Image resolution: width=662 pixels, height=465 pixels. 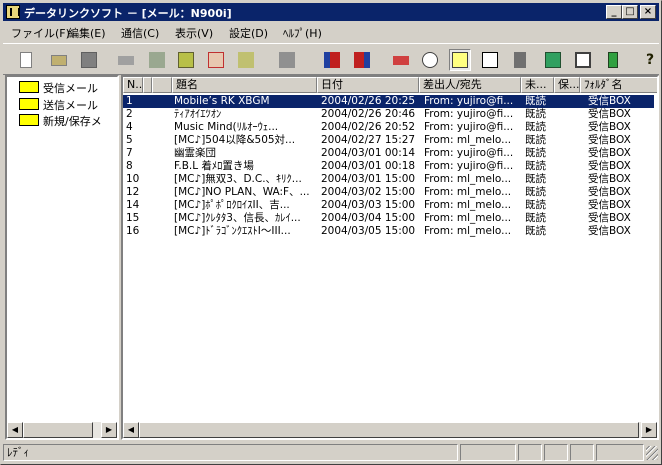 What do you see at coordinates (29, 87) in the screenshot?
I see `folder-open-icon` at bounding box center [29, 87].